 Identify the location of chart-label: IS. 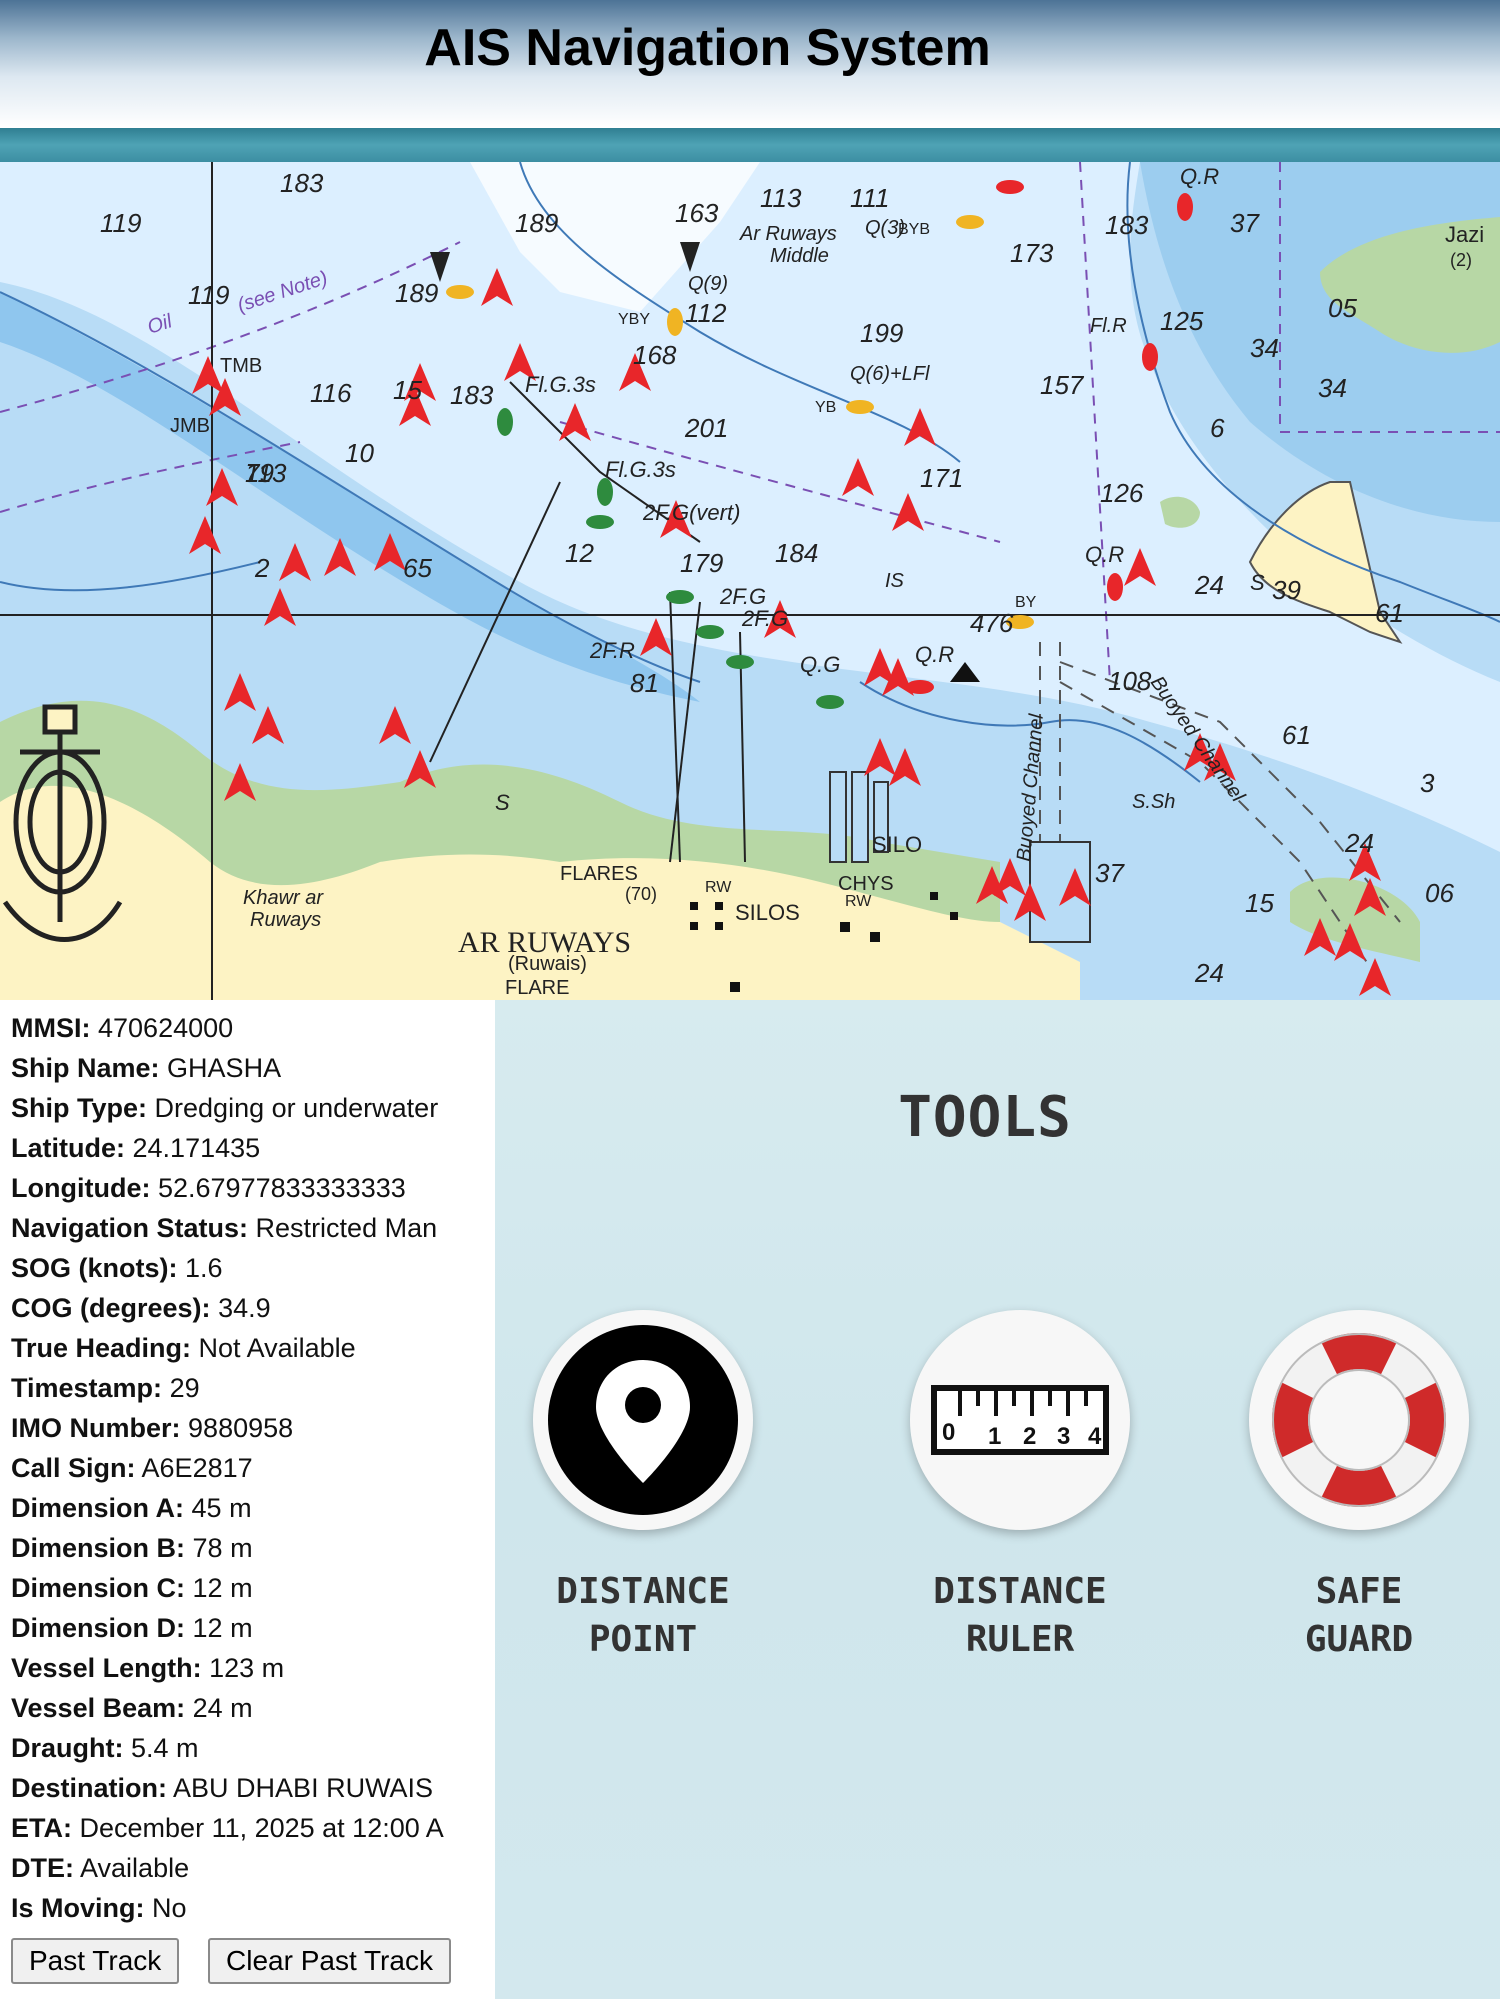
(895, 581).